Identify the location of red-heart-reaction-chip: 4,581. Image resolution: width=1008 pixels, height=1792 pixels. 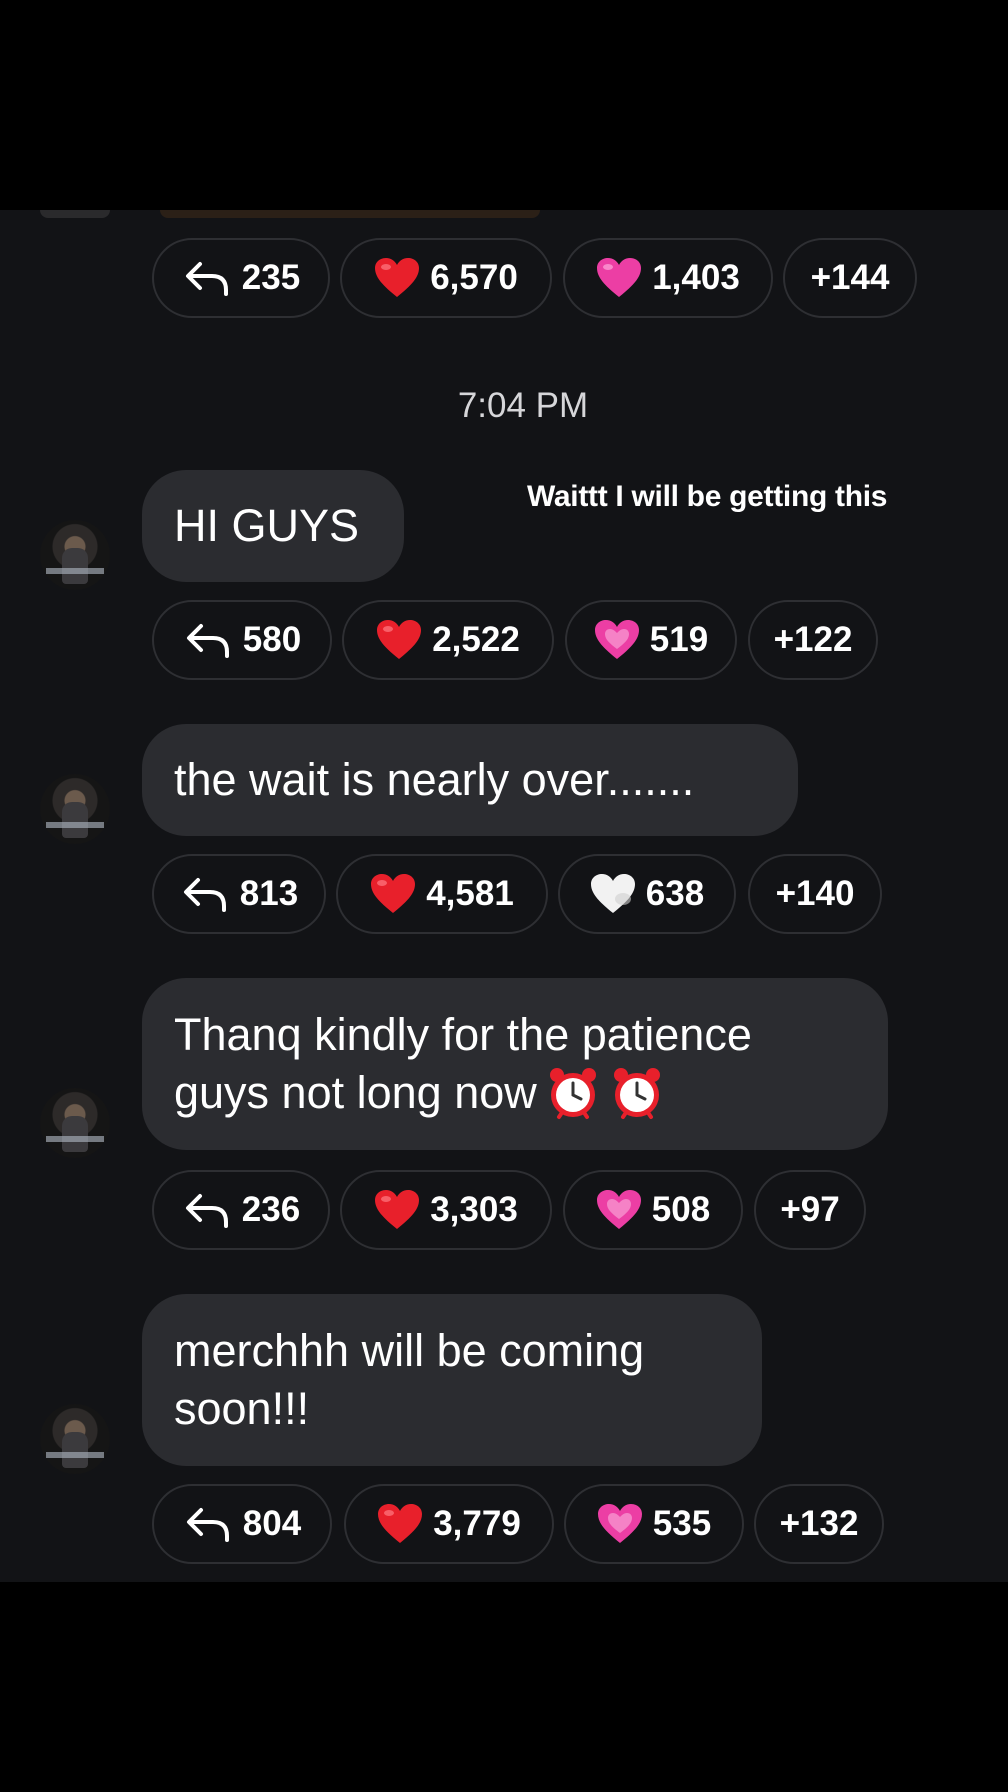
(442, 894).